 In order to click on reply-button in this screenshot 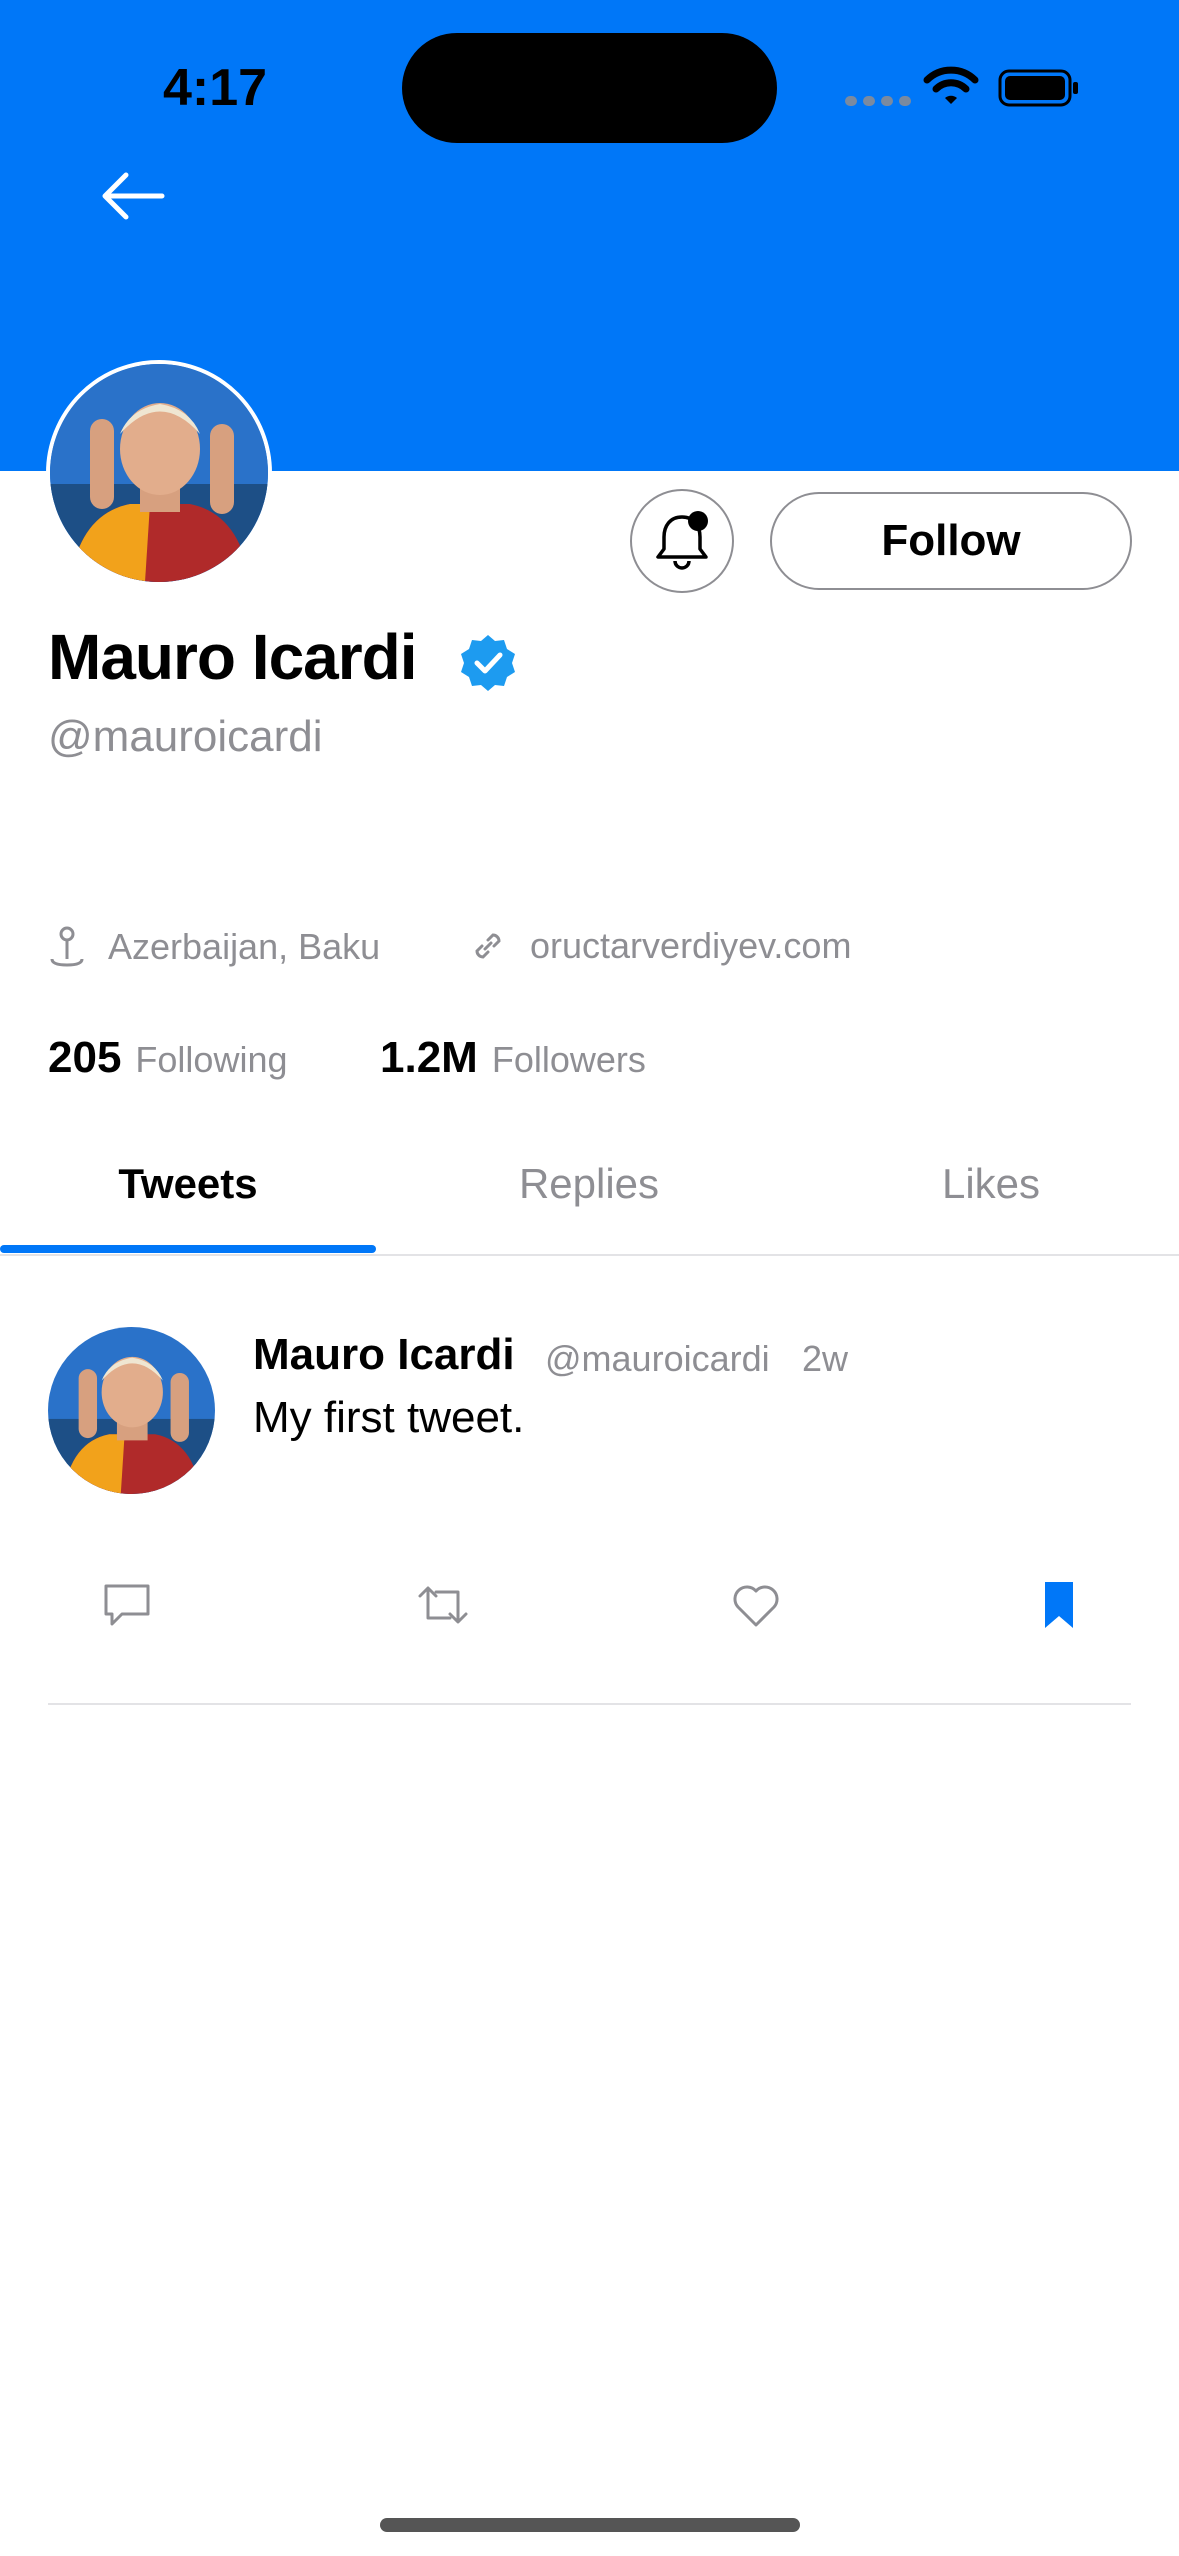, I will do `click(127, 1605)`.